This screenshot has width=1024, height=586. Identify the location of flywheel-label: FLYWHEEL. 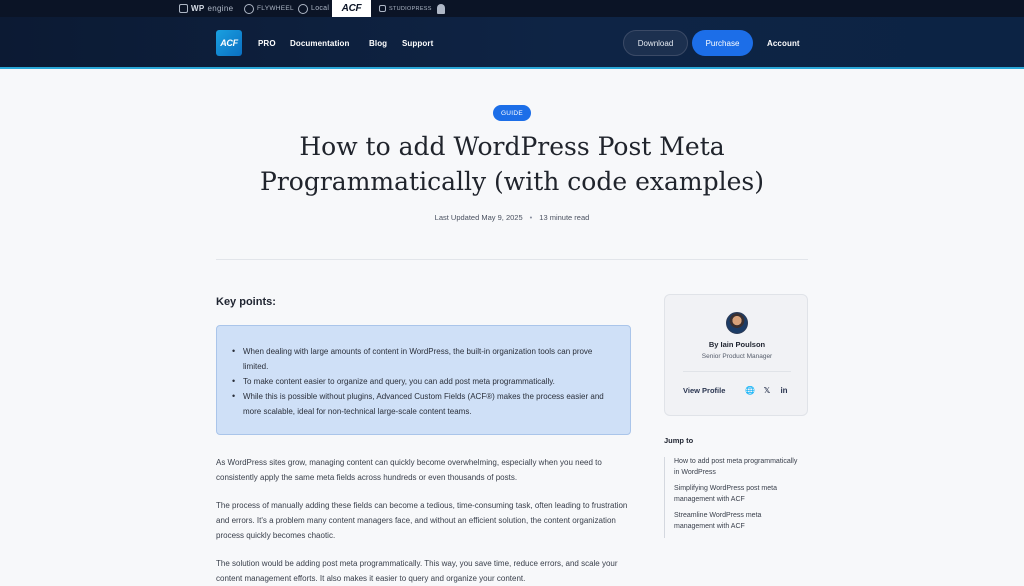
(275, 8).